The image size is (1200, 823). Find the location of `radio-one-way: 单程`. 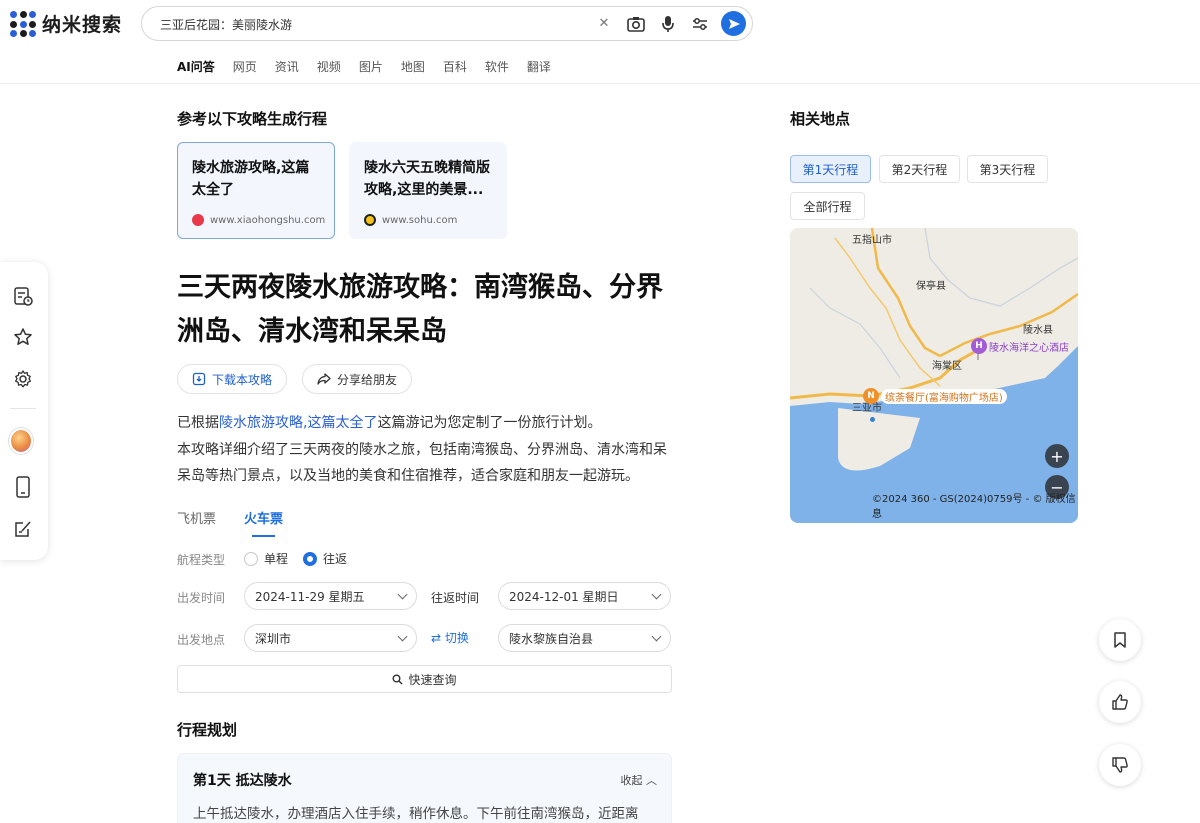

radio-one-way: 单程 is located at coordinates (266, 558).